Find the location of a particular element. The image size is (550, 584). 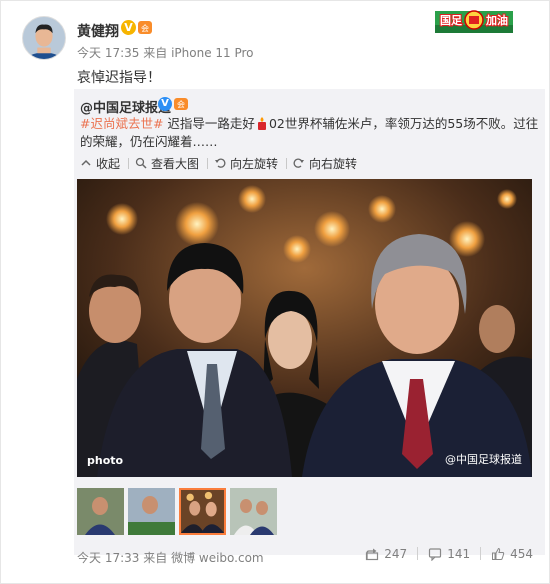

comment-button: 141 is located at coordinates (449, 554).